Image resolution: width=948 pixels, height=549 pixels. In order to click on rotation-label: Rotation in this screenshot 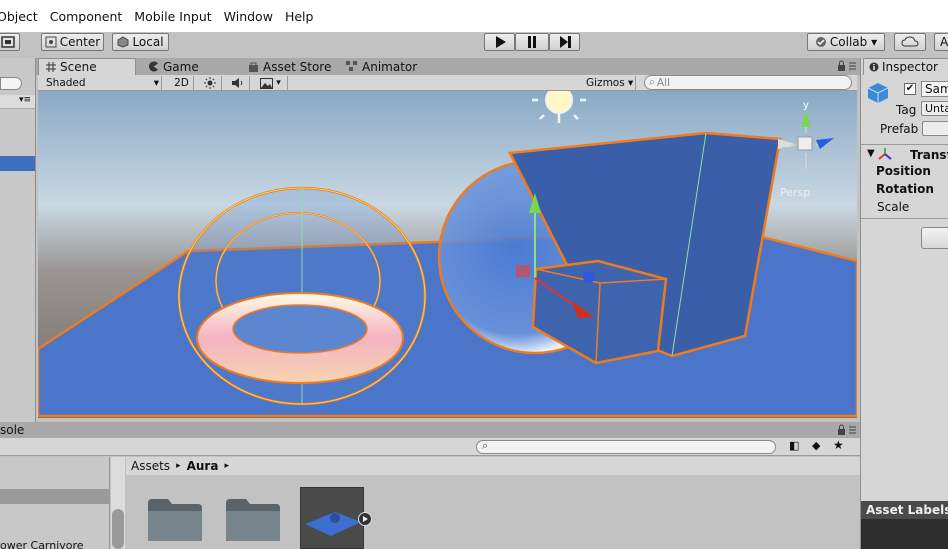, I will do `click(905, 189)`.